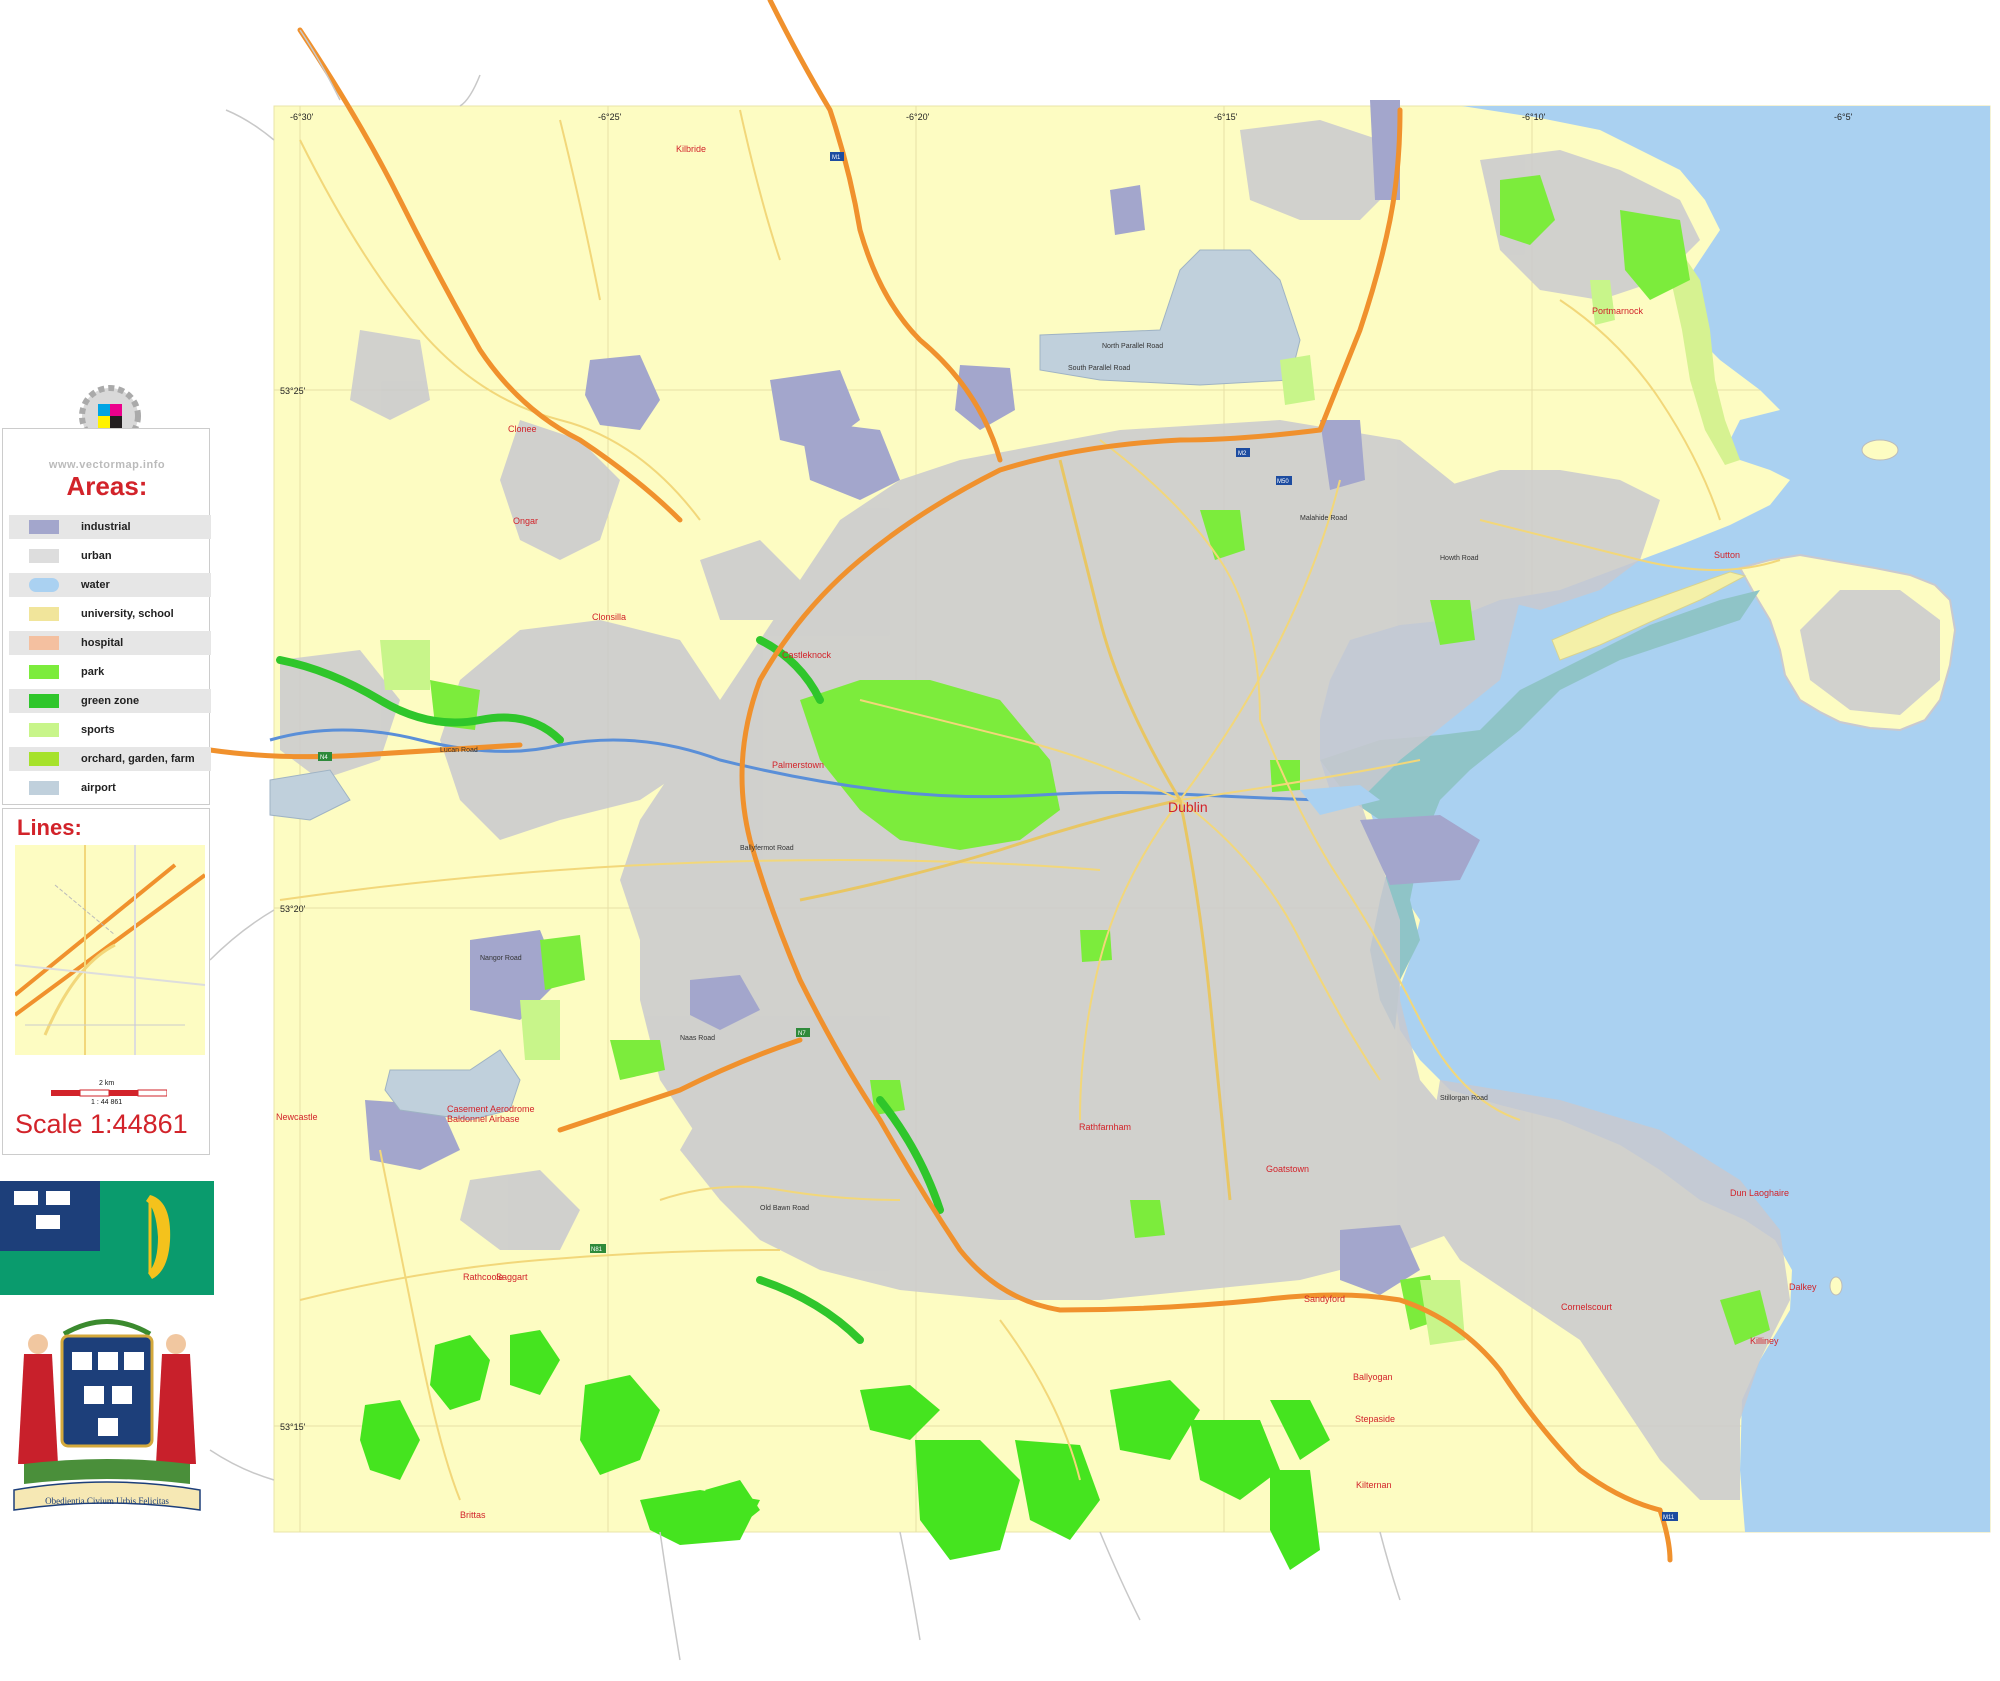 This screenshot has width=2000, height=1681. What do you see at coordinates (96, 556) in the screenshot?
I see `legend-item-label: urban` at bounding box center [96, 556].